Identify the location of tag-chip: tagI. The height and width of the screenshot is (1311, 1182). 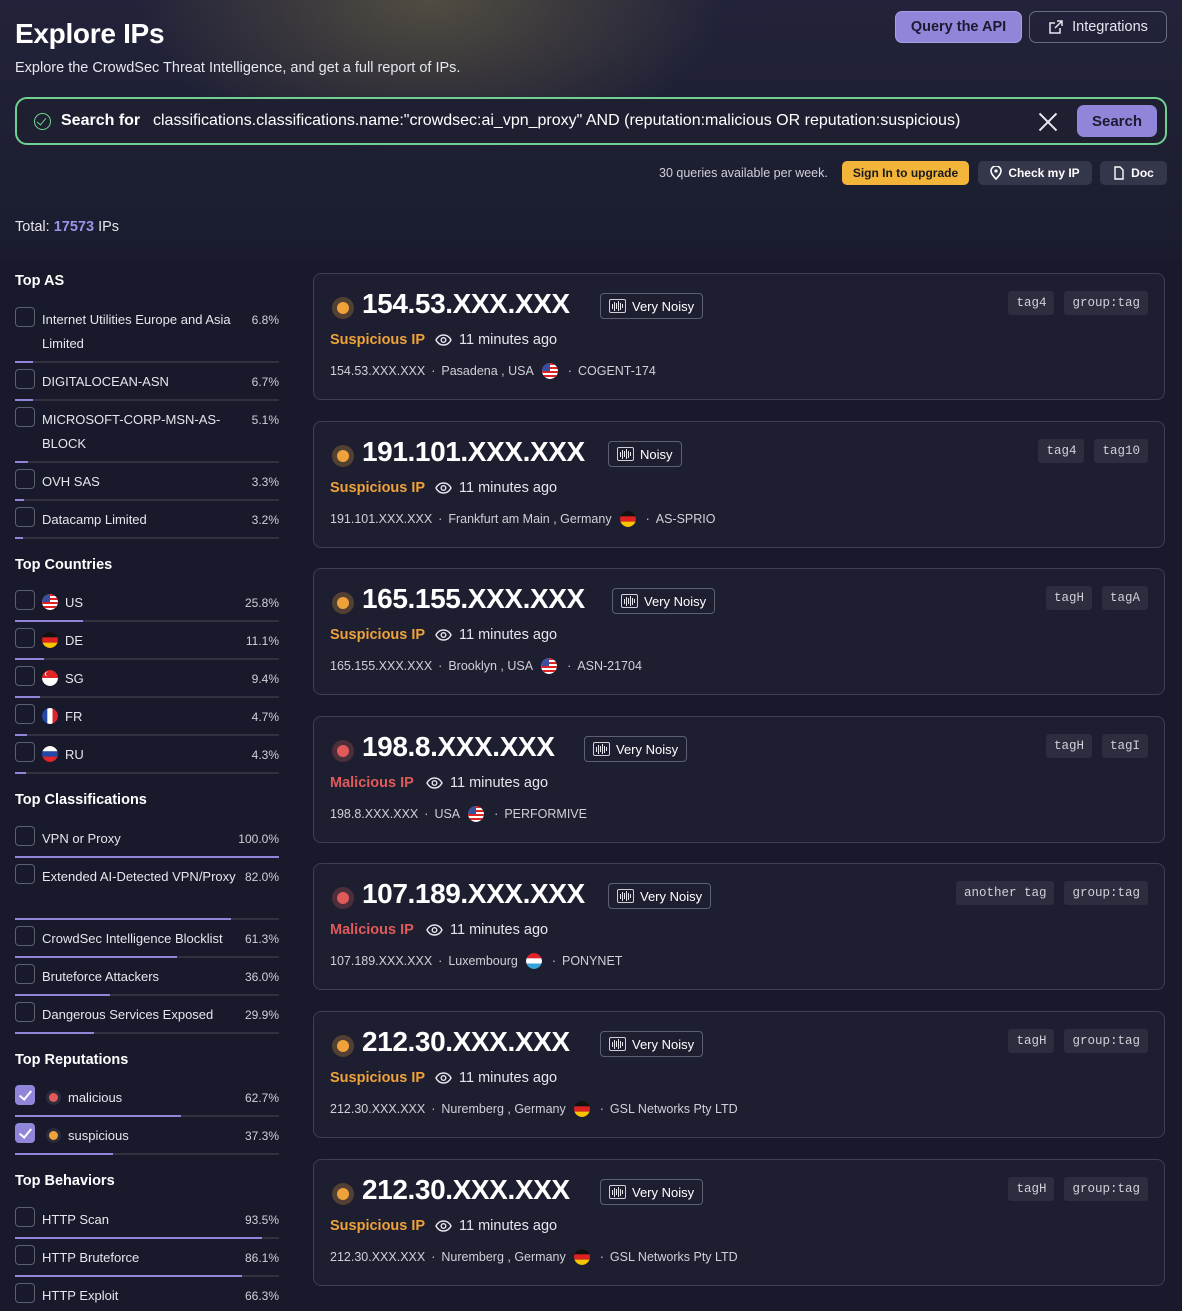
(1124, 746).